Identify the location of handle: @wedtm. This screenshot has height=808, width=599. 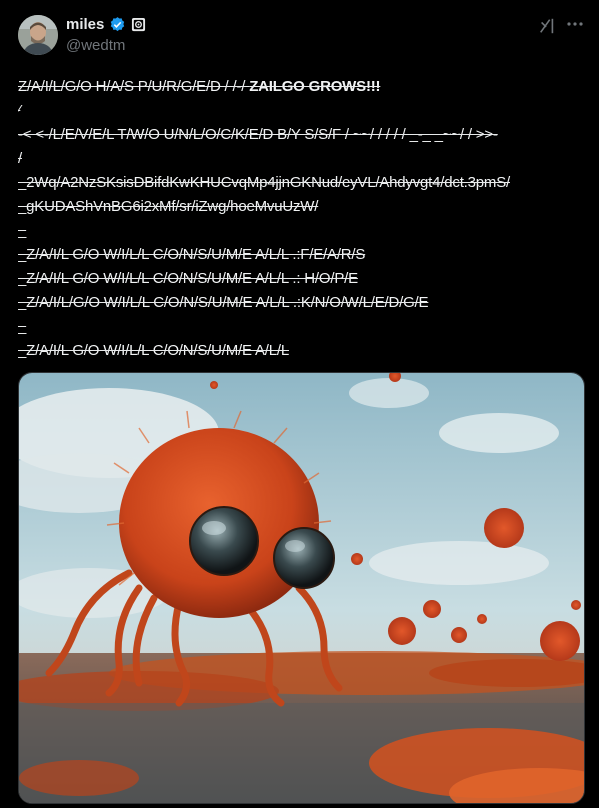
(95, 45).